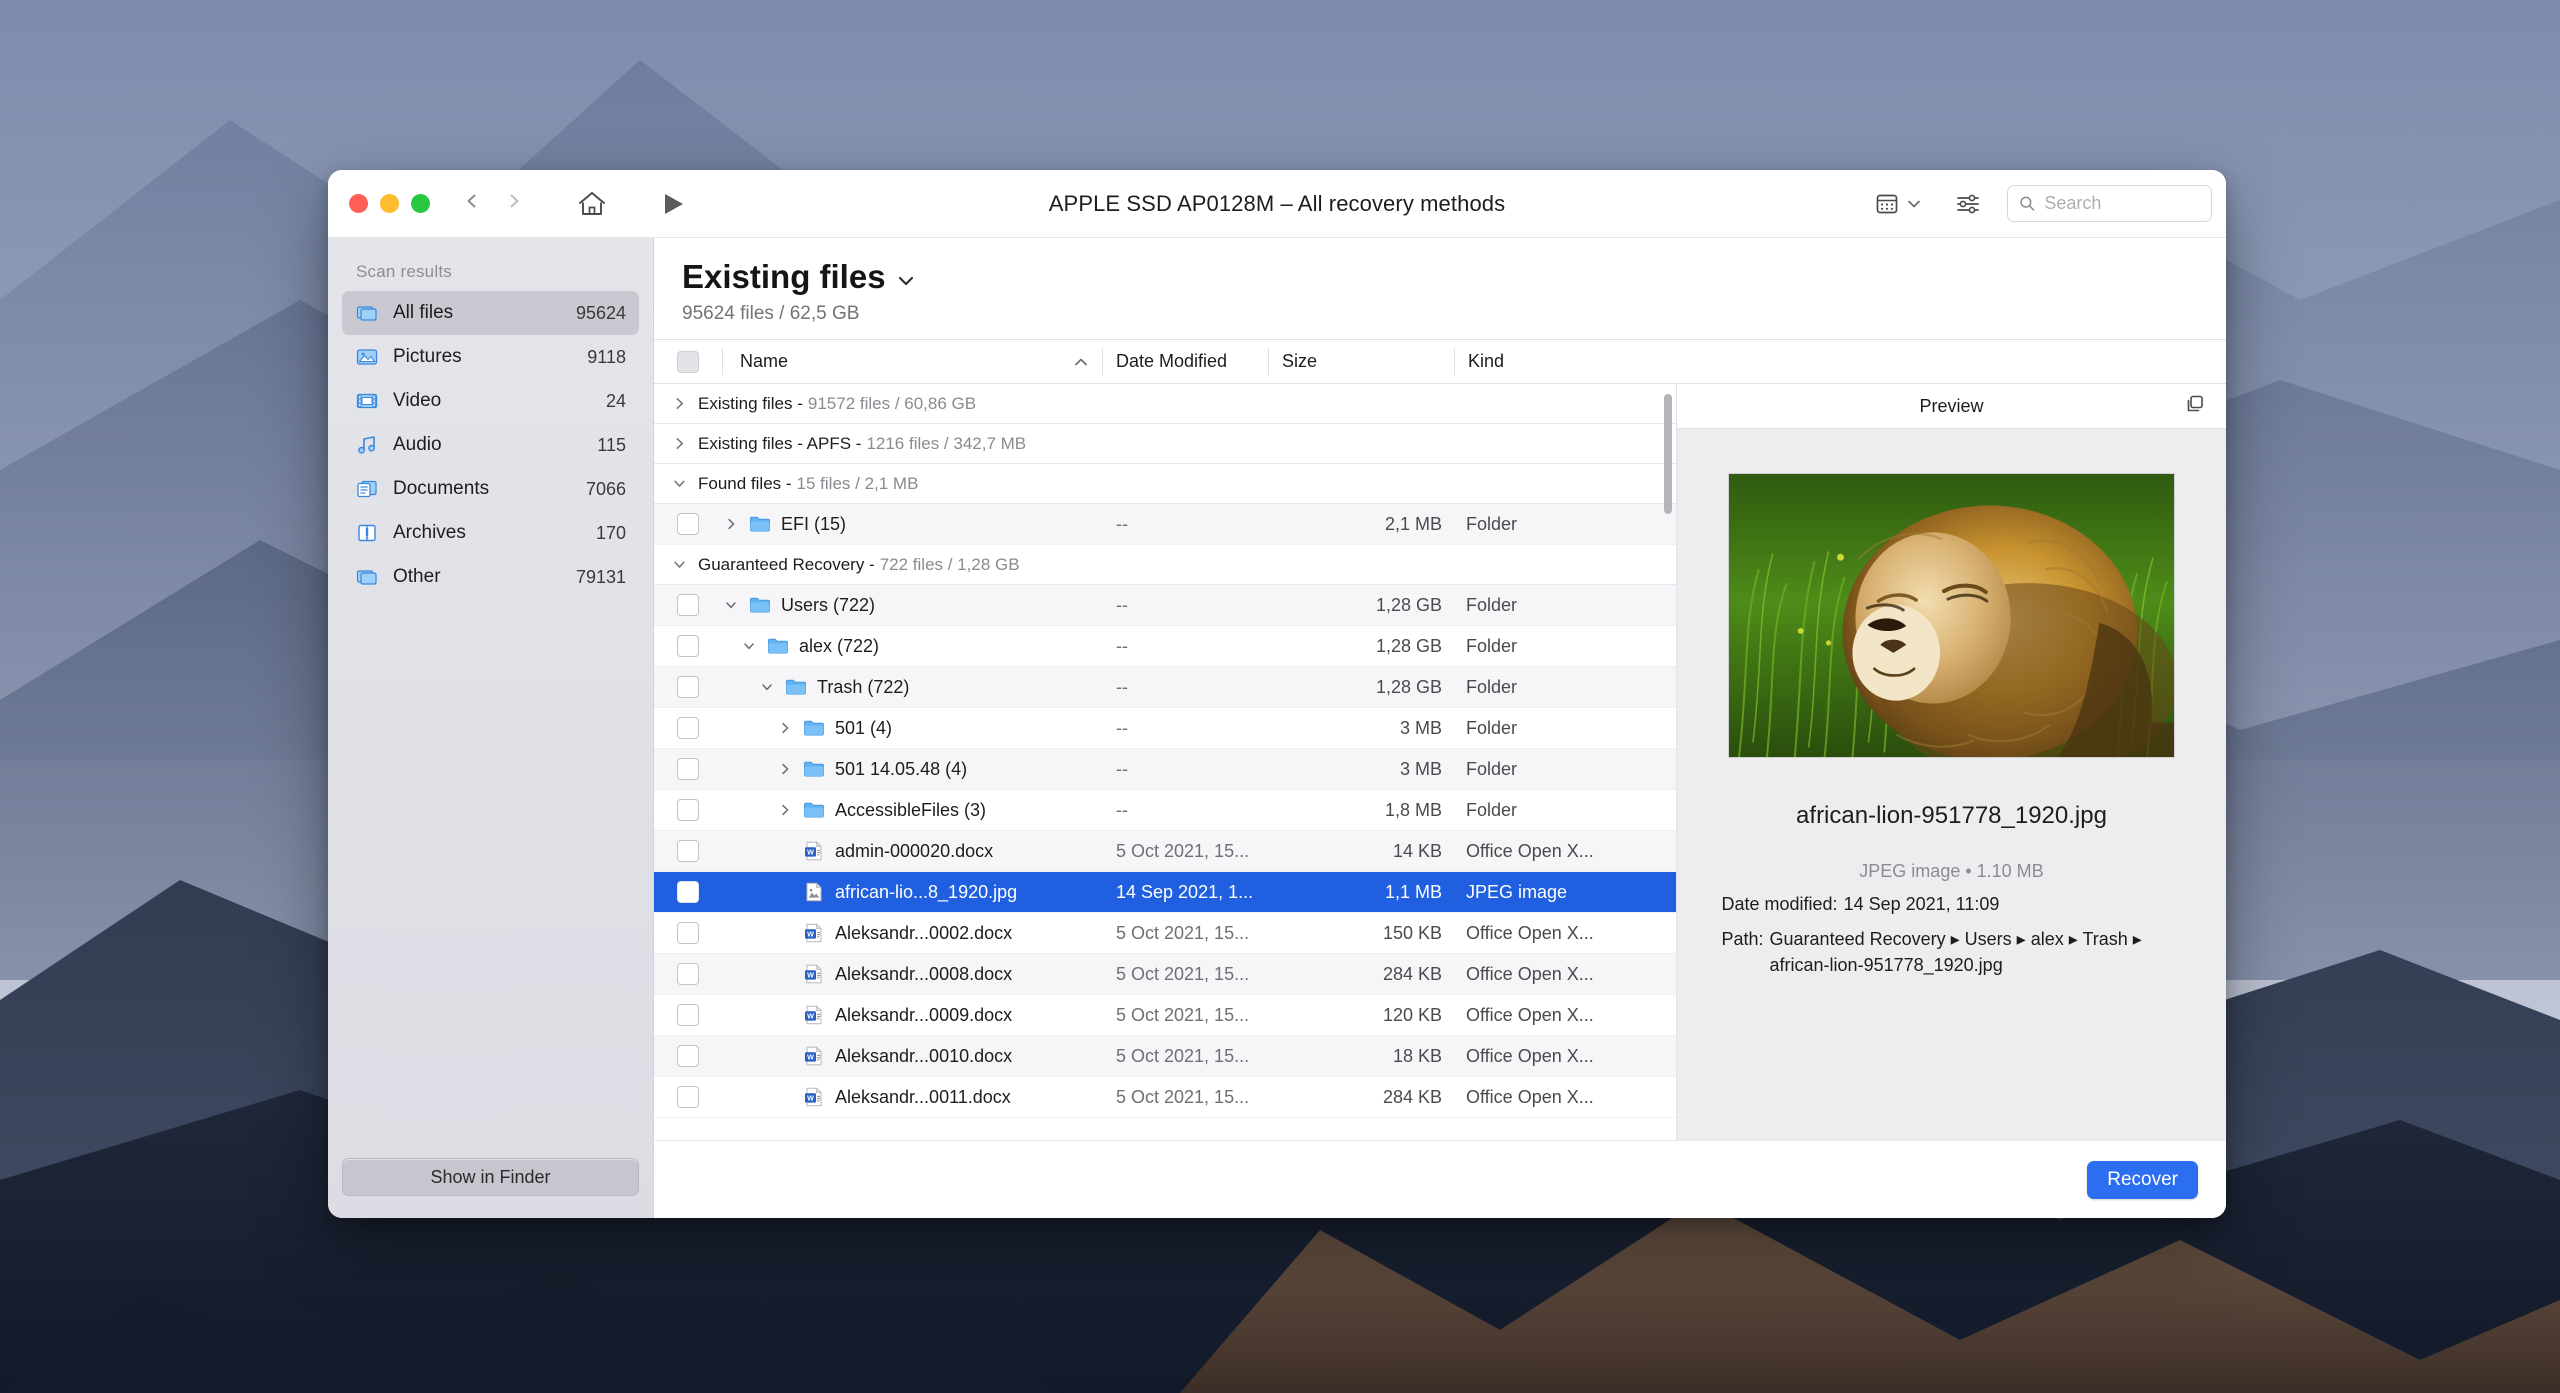 This screenshot has height=1393, width=2560. Describe the element at coordinates (1165, 605) in the screenshot. I see `table-row: Users (722) -- 1,28 GB Folder` at that location.